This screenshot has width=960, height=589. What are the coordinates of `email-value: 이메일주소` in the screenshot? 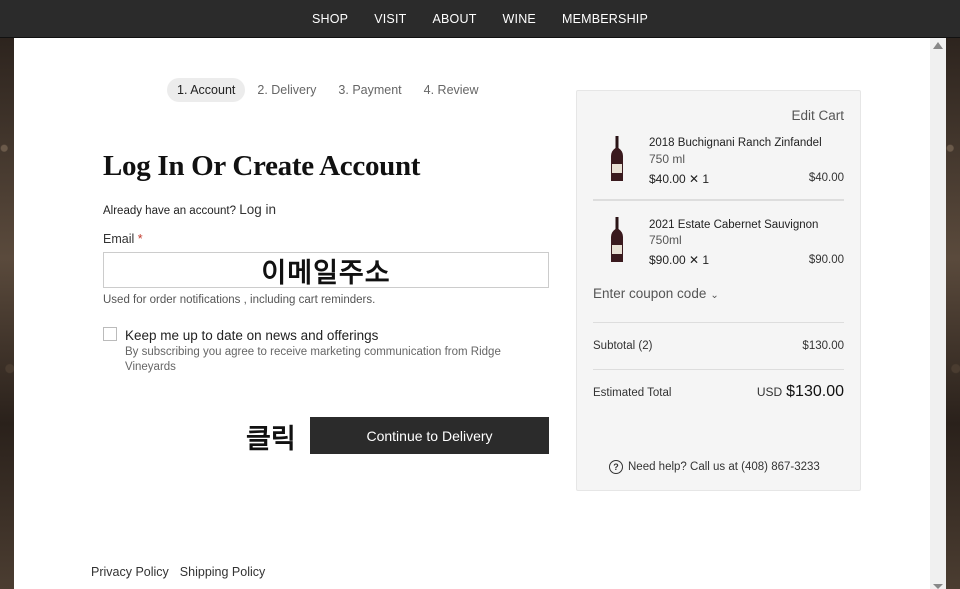 It's located at (326, 273).